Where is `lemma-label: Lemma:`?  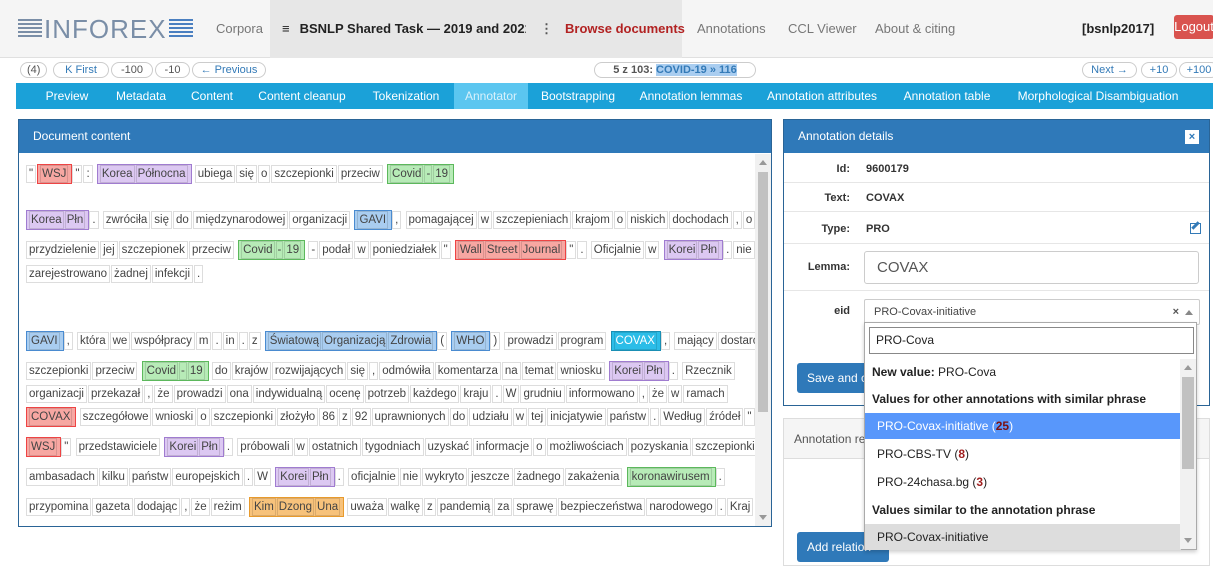
lemma-label: Lemma: is located at coordinates (828, 267).